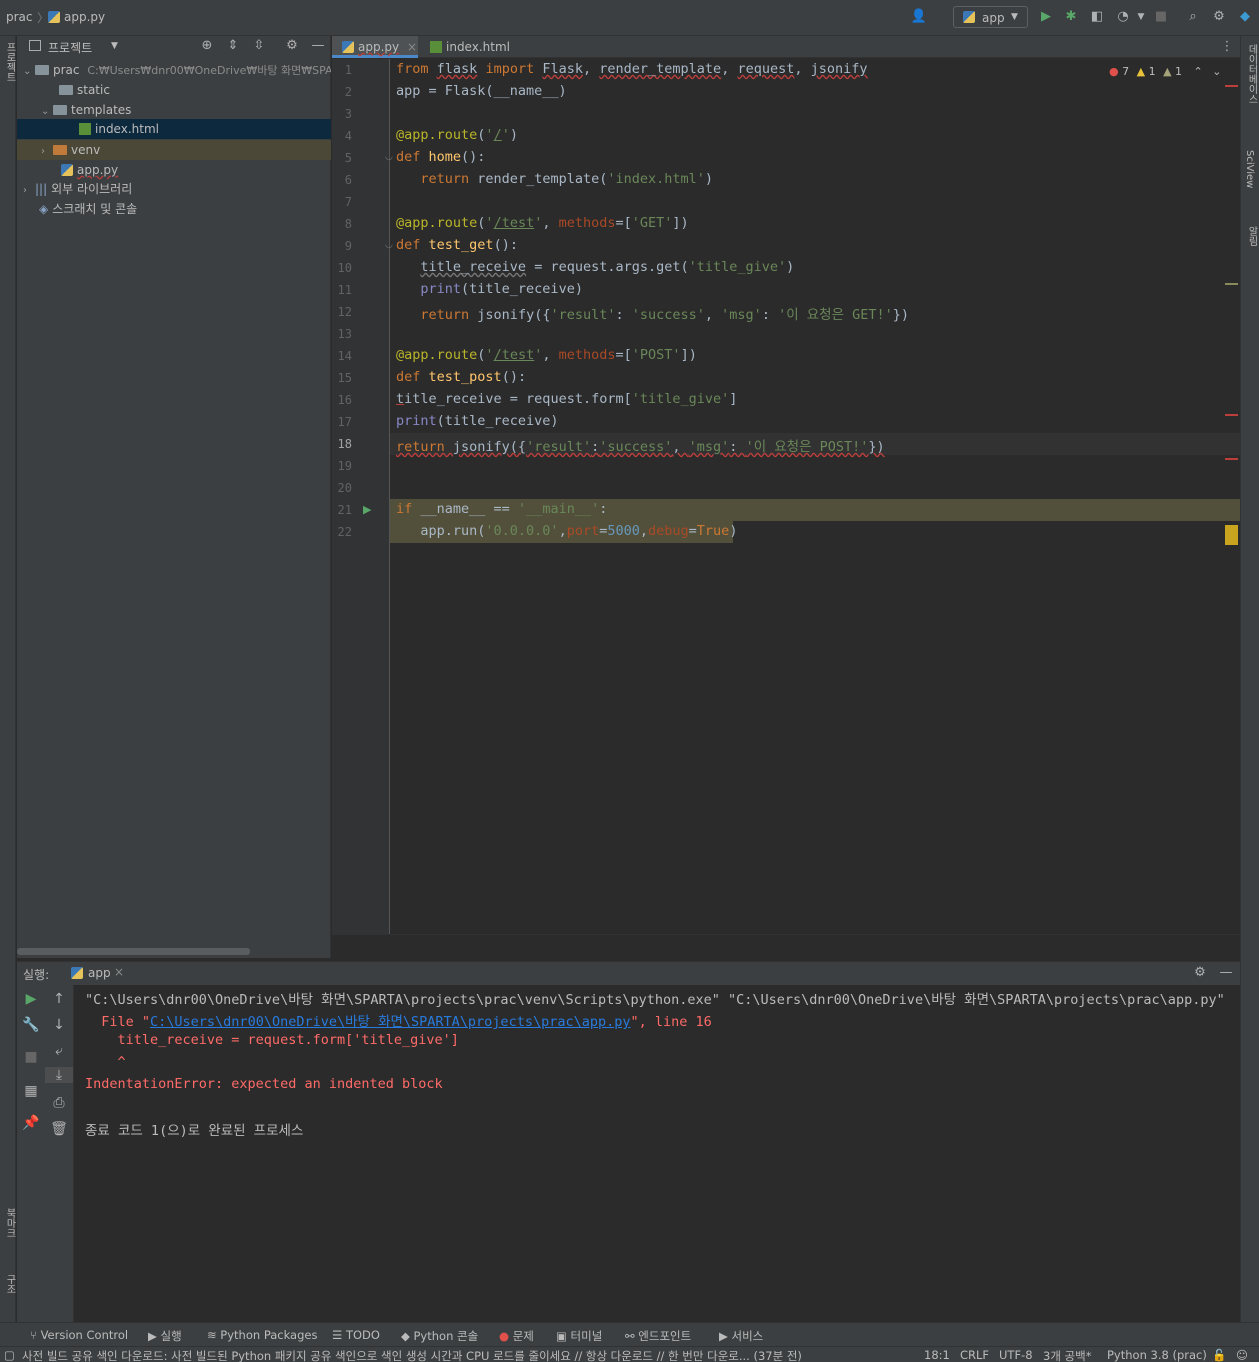 The height and width of the screenshot is (1362, 1259). Describe the element at coordinates (344, 532) in the screenshot. I see `line-number: 22` at that location.